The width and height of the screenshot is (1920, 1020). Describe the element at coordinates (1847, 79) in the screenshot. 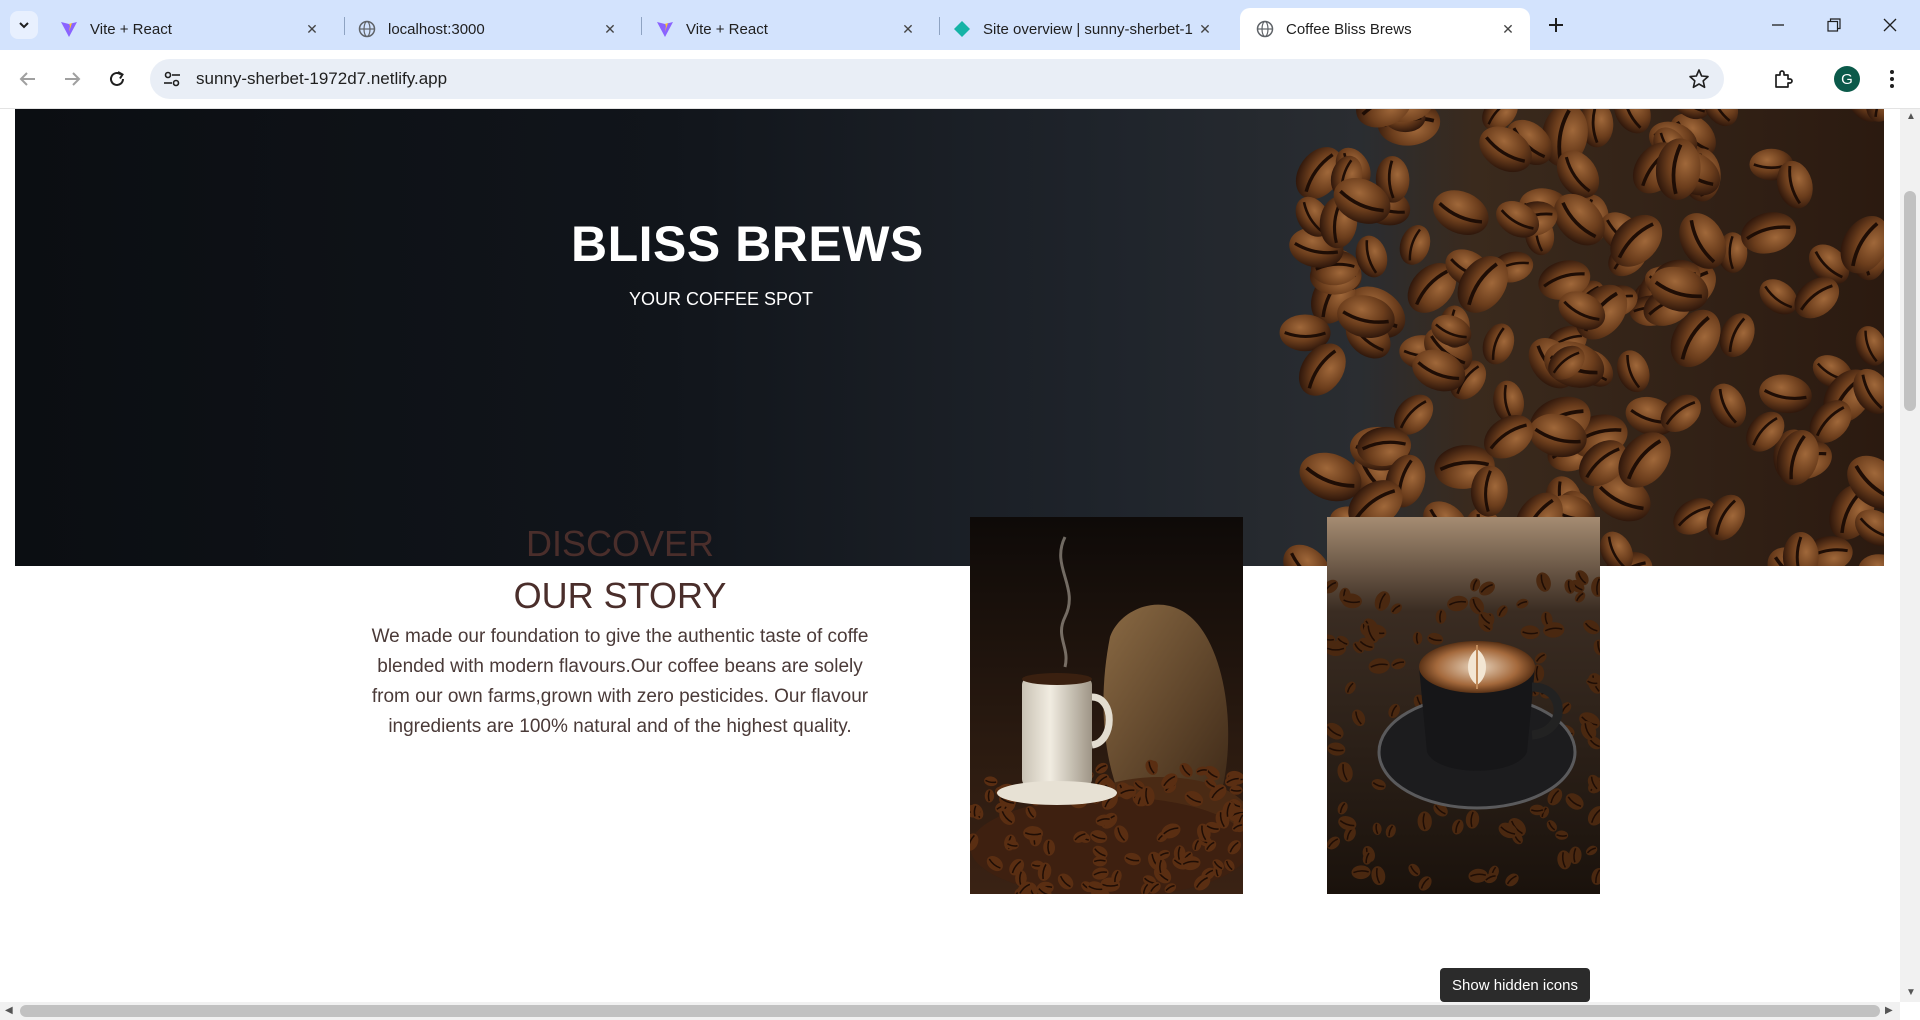

I see `profile-avatar: G` at that location.